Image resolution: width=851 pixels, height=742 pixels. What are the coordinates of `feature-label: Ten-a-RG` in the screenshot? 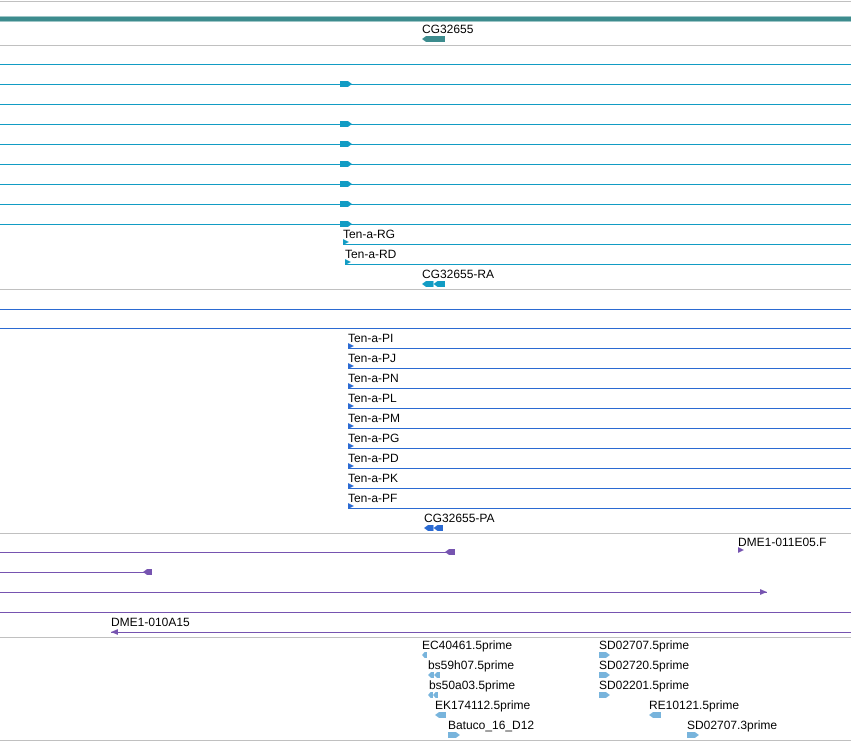 It's located at (369, 234).